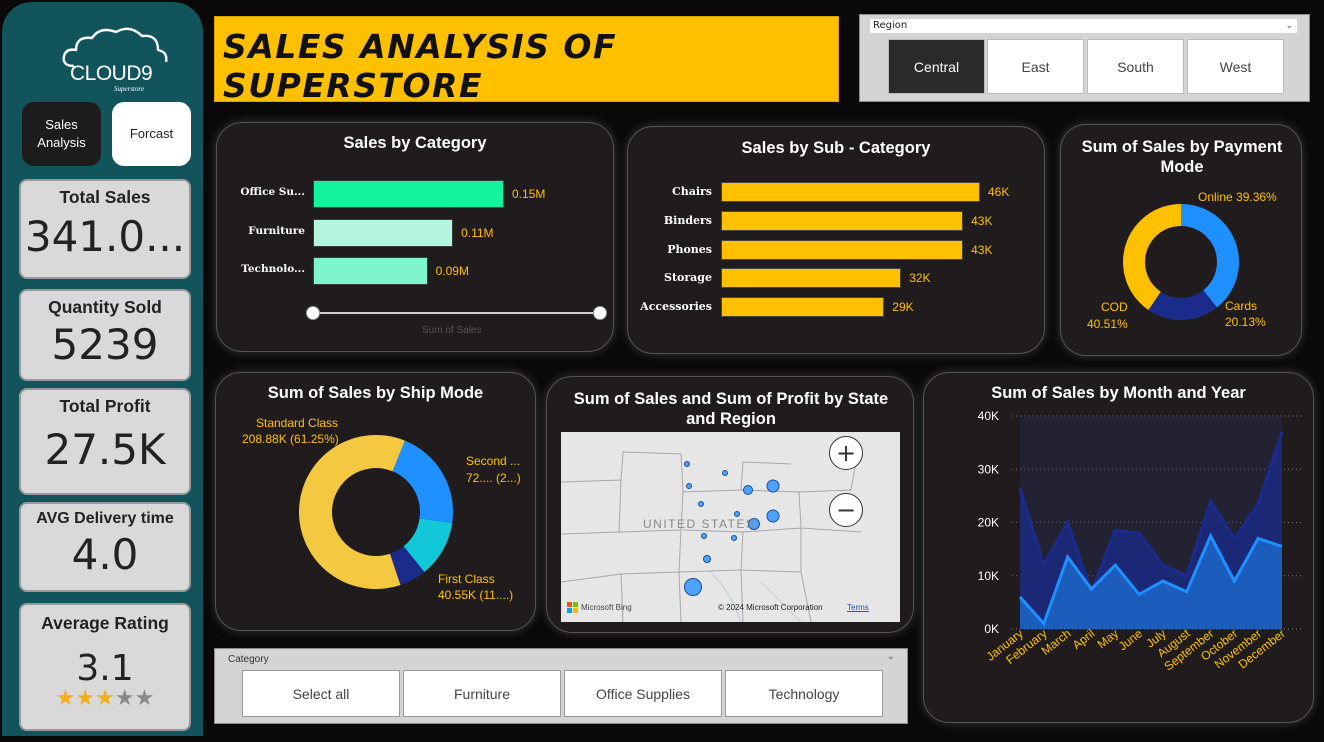 The image size is (1324, 742). I want to click on category-slicer-label: Category, so click(248, 659).